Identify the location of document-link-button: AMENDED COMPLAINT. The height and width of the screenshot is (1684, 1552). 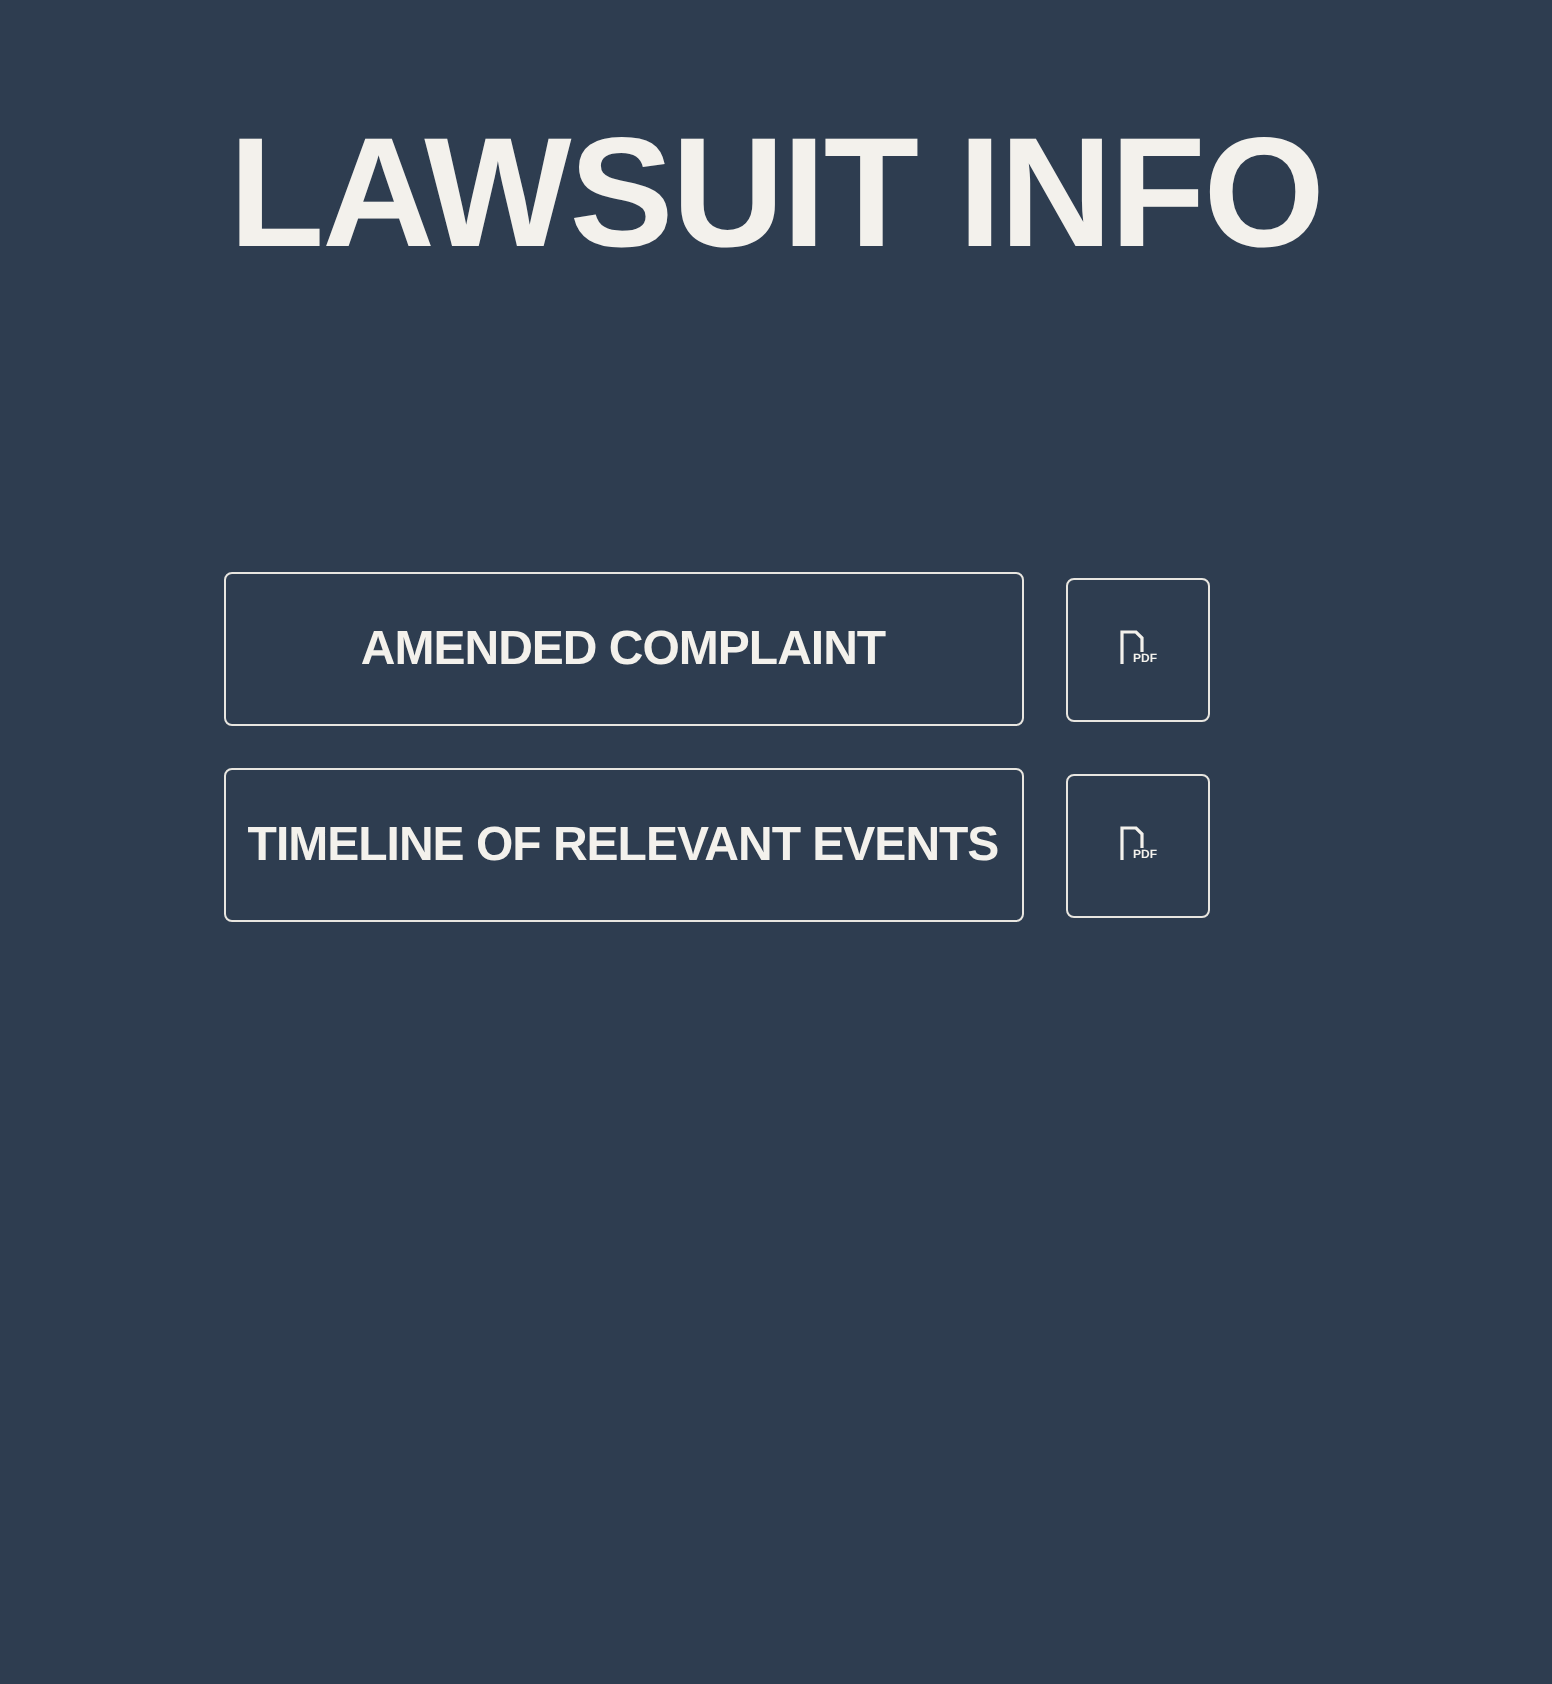
(623, 649).